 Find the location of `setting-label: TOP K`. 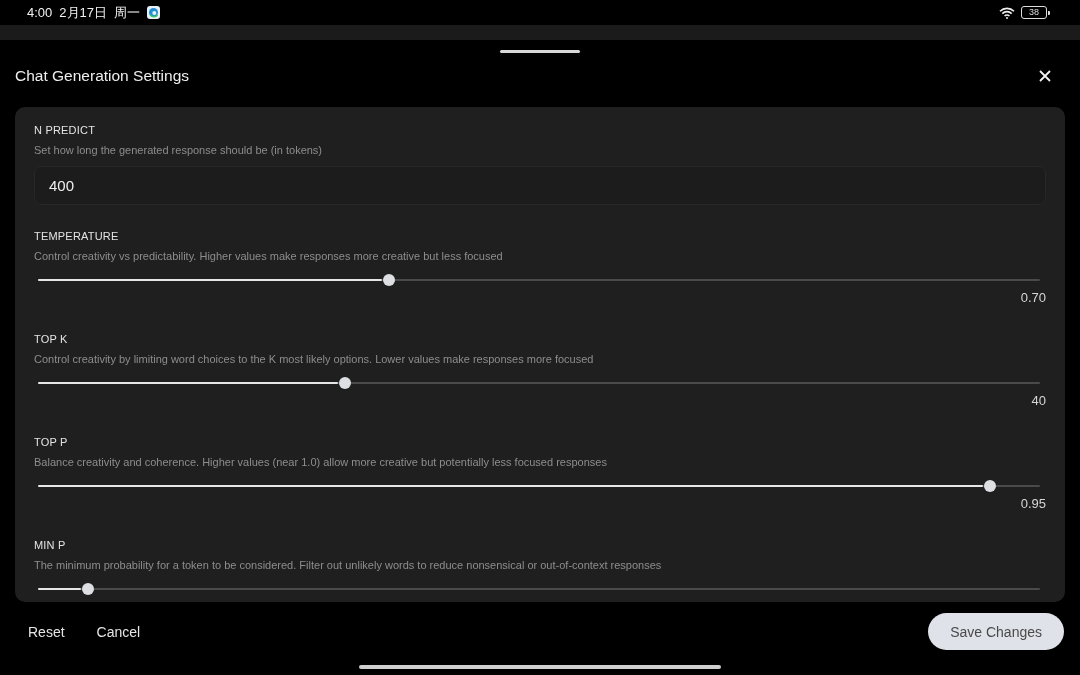

setting-label: TOP K is located at coordinates (51, 339).